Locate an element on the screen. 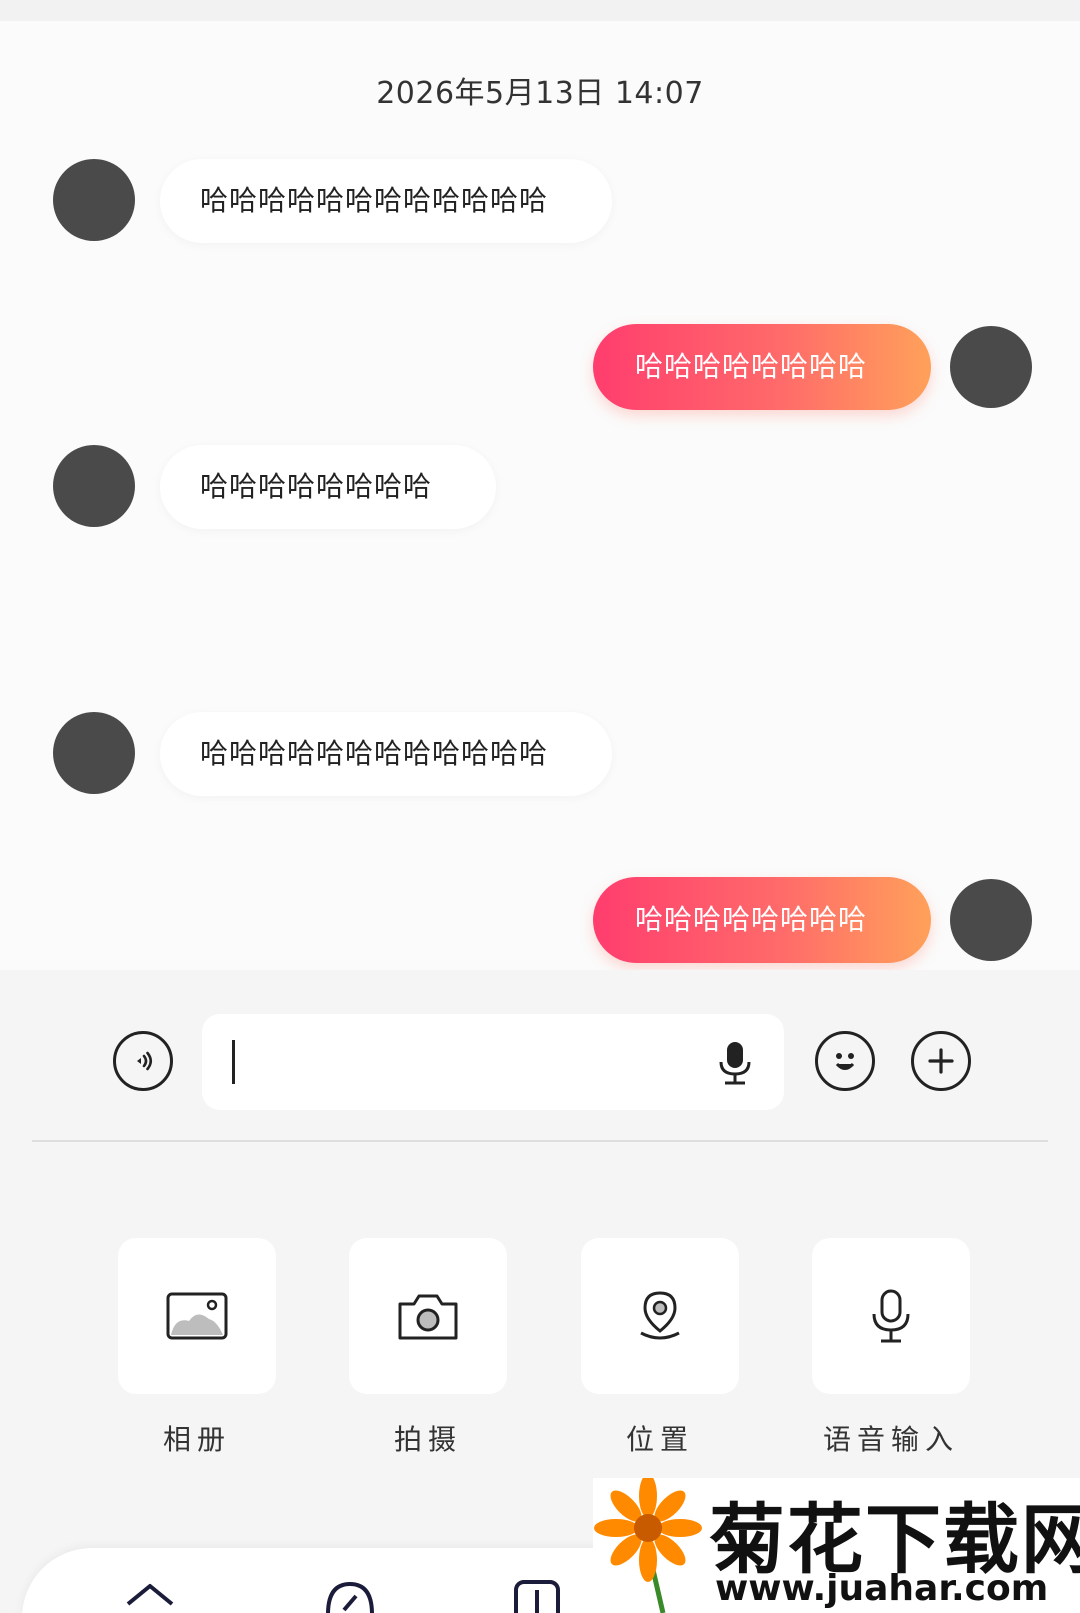  message-input is located at coordinates (493, 1062).